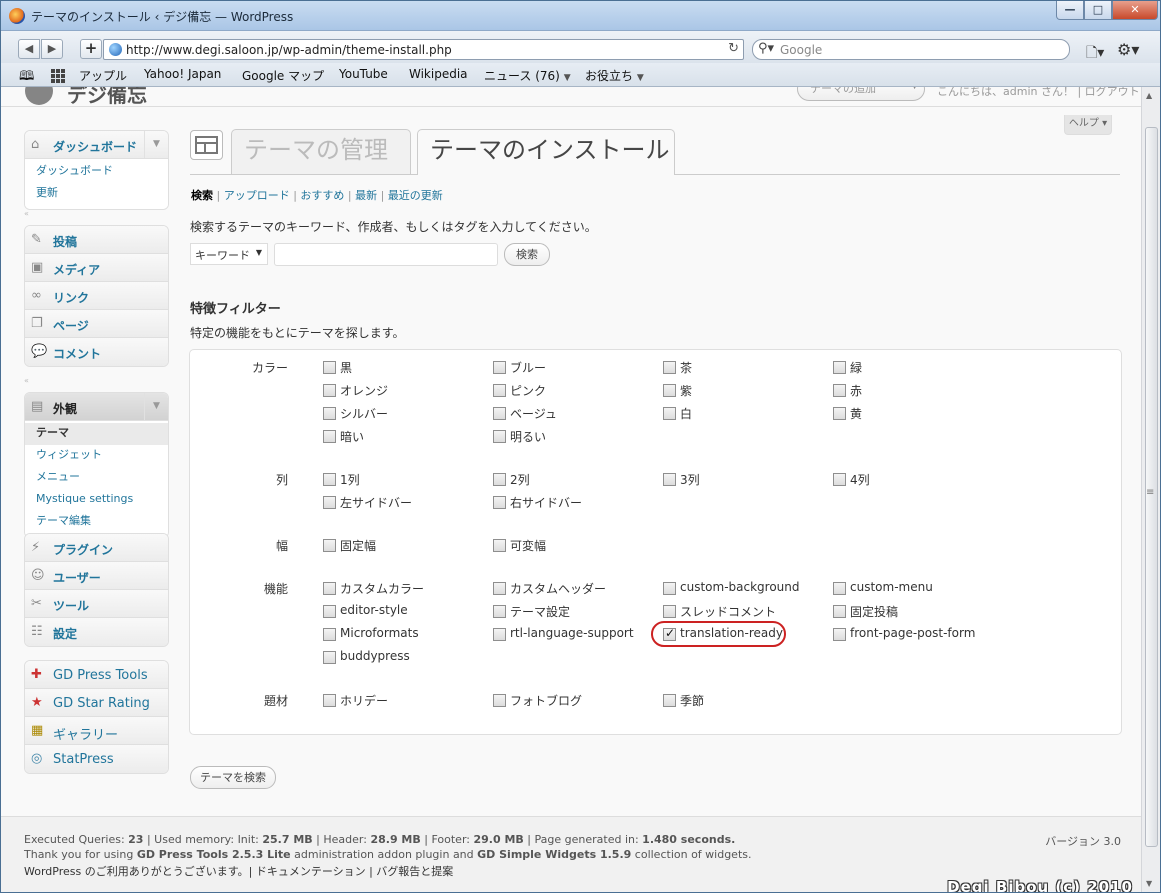 Image resolution: width=1161 pixels, height=893 pixels. What do you see at coordinates (766, 48) in the screenshot?
I see `search-icon: ⚲▾` at bounding box center [766, 48].